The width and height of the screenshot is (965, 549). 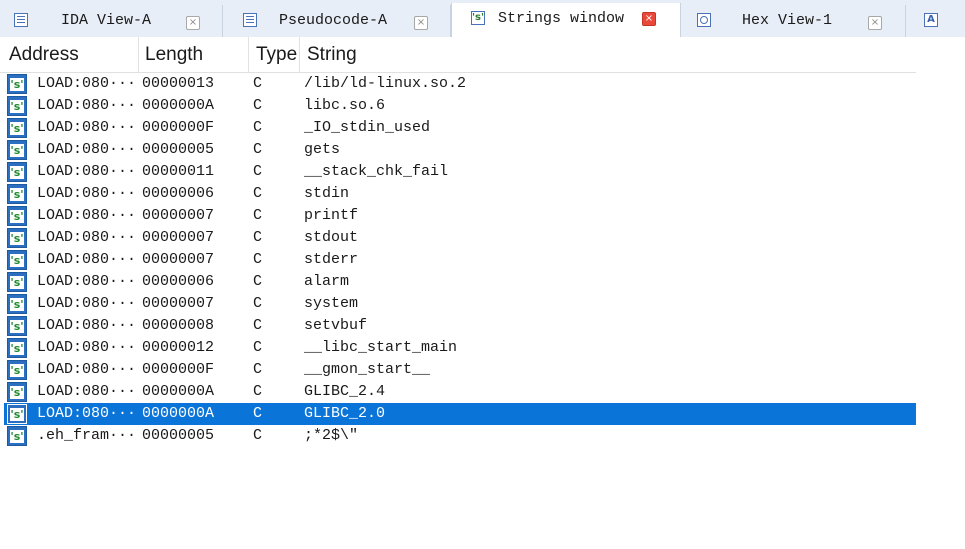 What do you see at coordinates (69, 54) in the screenshot?
I see `column-address: Address` at bounding box center [69, 54].